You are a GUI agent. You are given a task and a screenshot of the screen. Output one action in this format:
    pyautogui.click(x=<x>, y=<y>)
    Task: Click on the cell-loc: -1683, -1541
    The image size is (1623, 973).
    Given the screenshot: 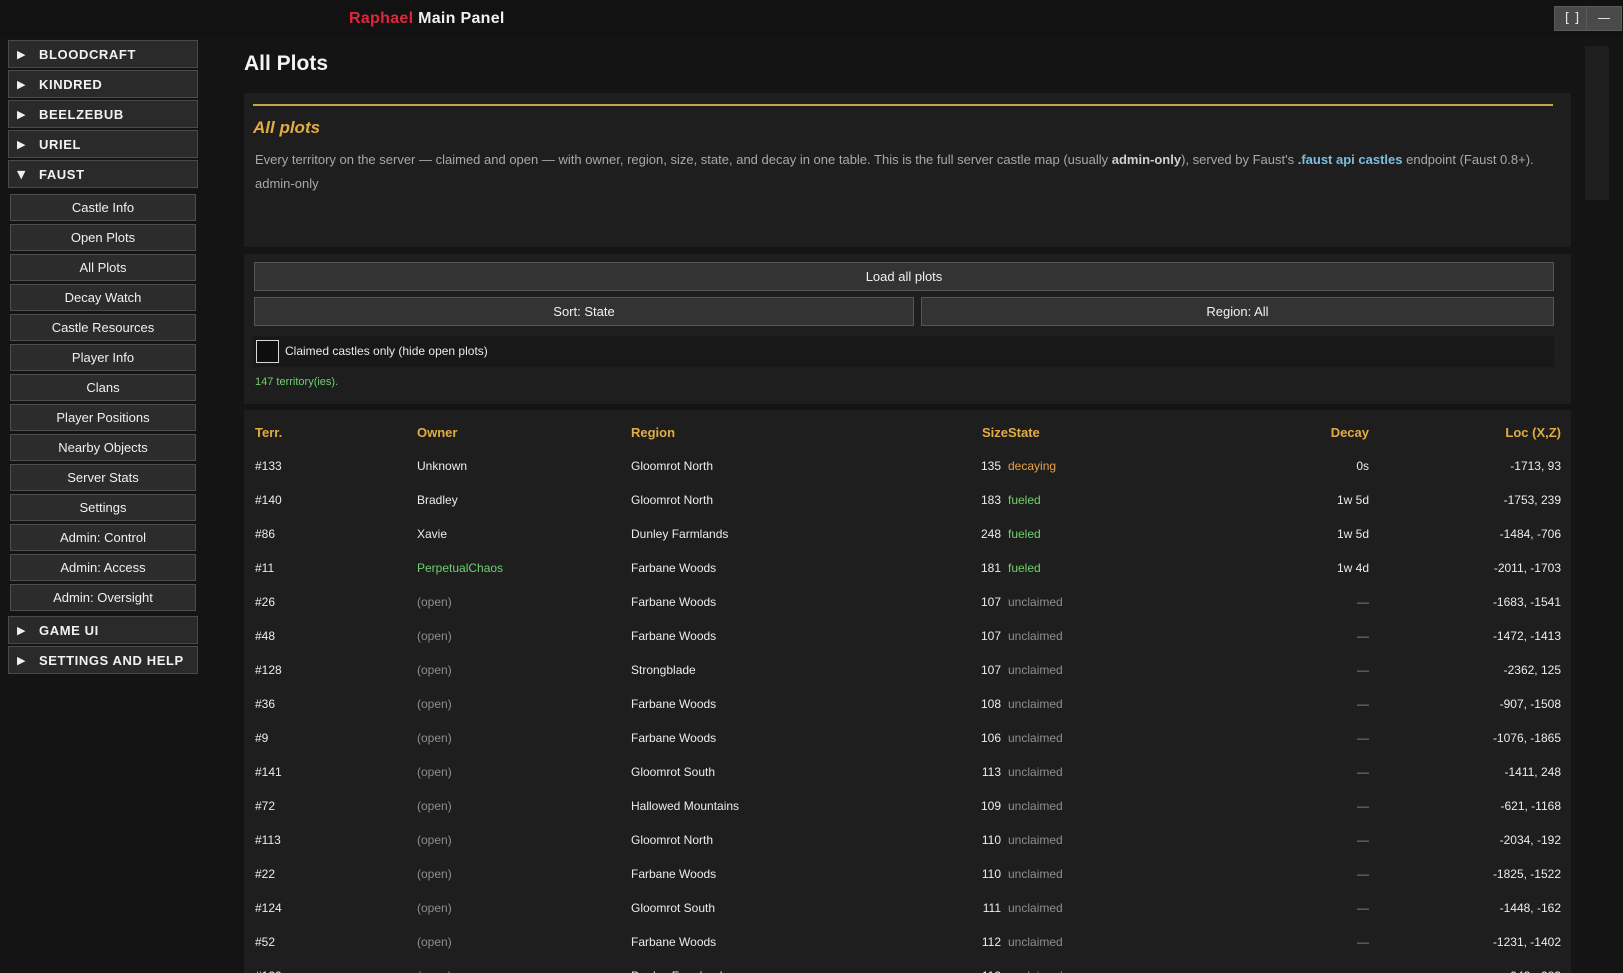 What is the action you would take?
    pyautogui.click(x=1526, y=602)
    